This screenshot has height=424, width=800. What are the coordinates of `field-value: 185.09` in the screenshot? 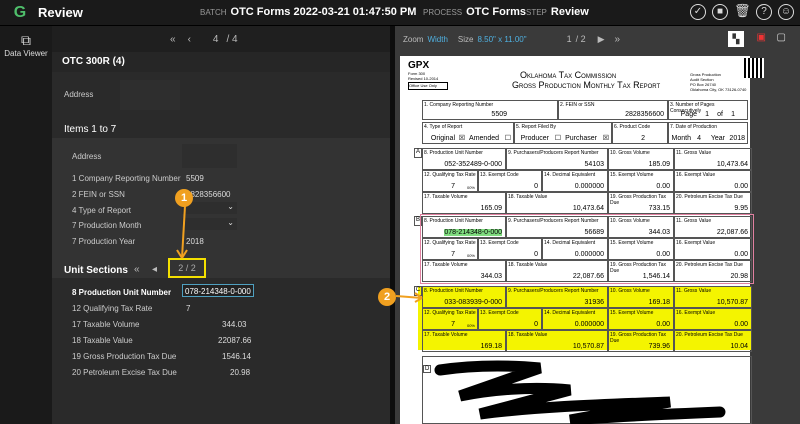 It's located at (659, 164).